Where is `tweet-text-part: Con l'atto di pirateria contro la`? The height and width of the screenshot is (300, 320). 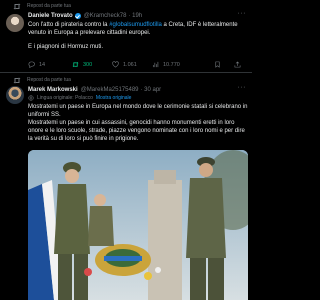
tweet-text-part: Con l'atto di pirateria contro la is located at coordinates (69, 25).